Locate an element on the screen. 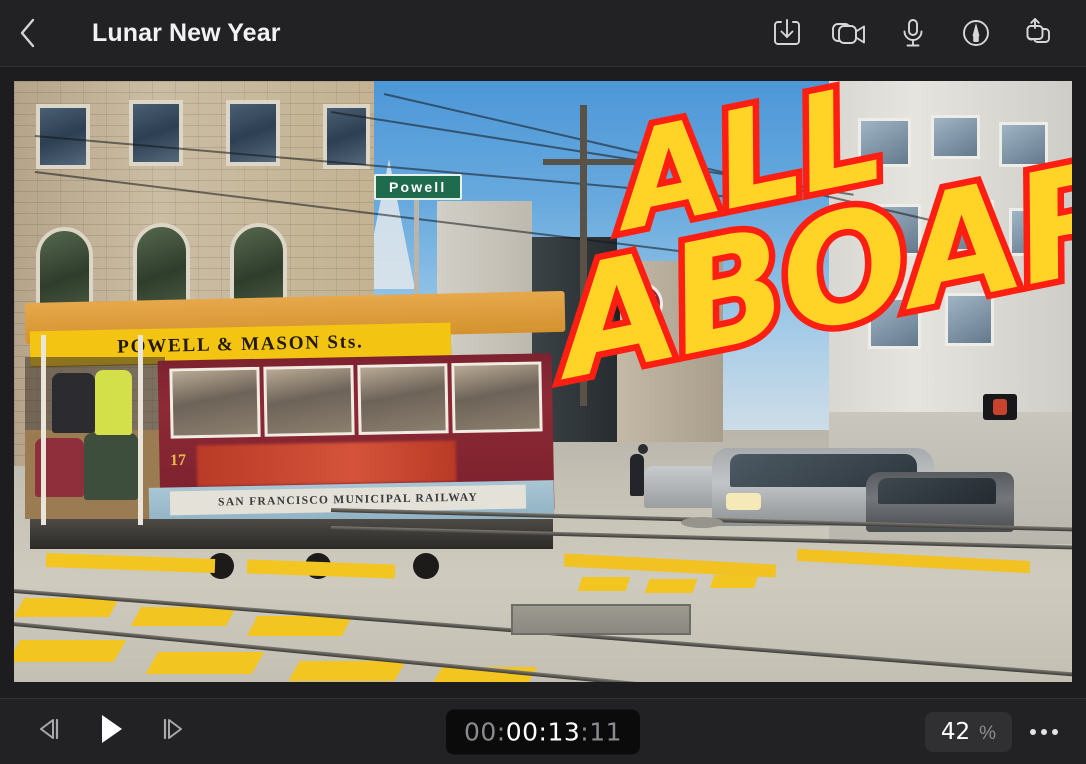 This screenshot has height=764, width=1086. do-not-enter-line1: DO NOT is located at coordinates (641, 298).